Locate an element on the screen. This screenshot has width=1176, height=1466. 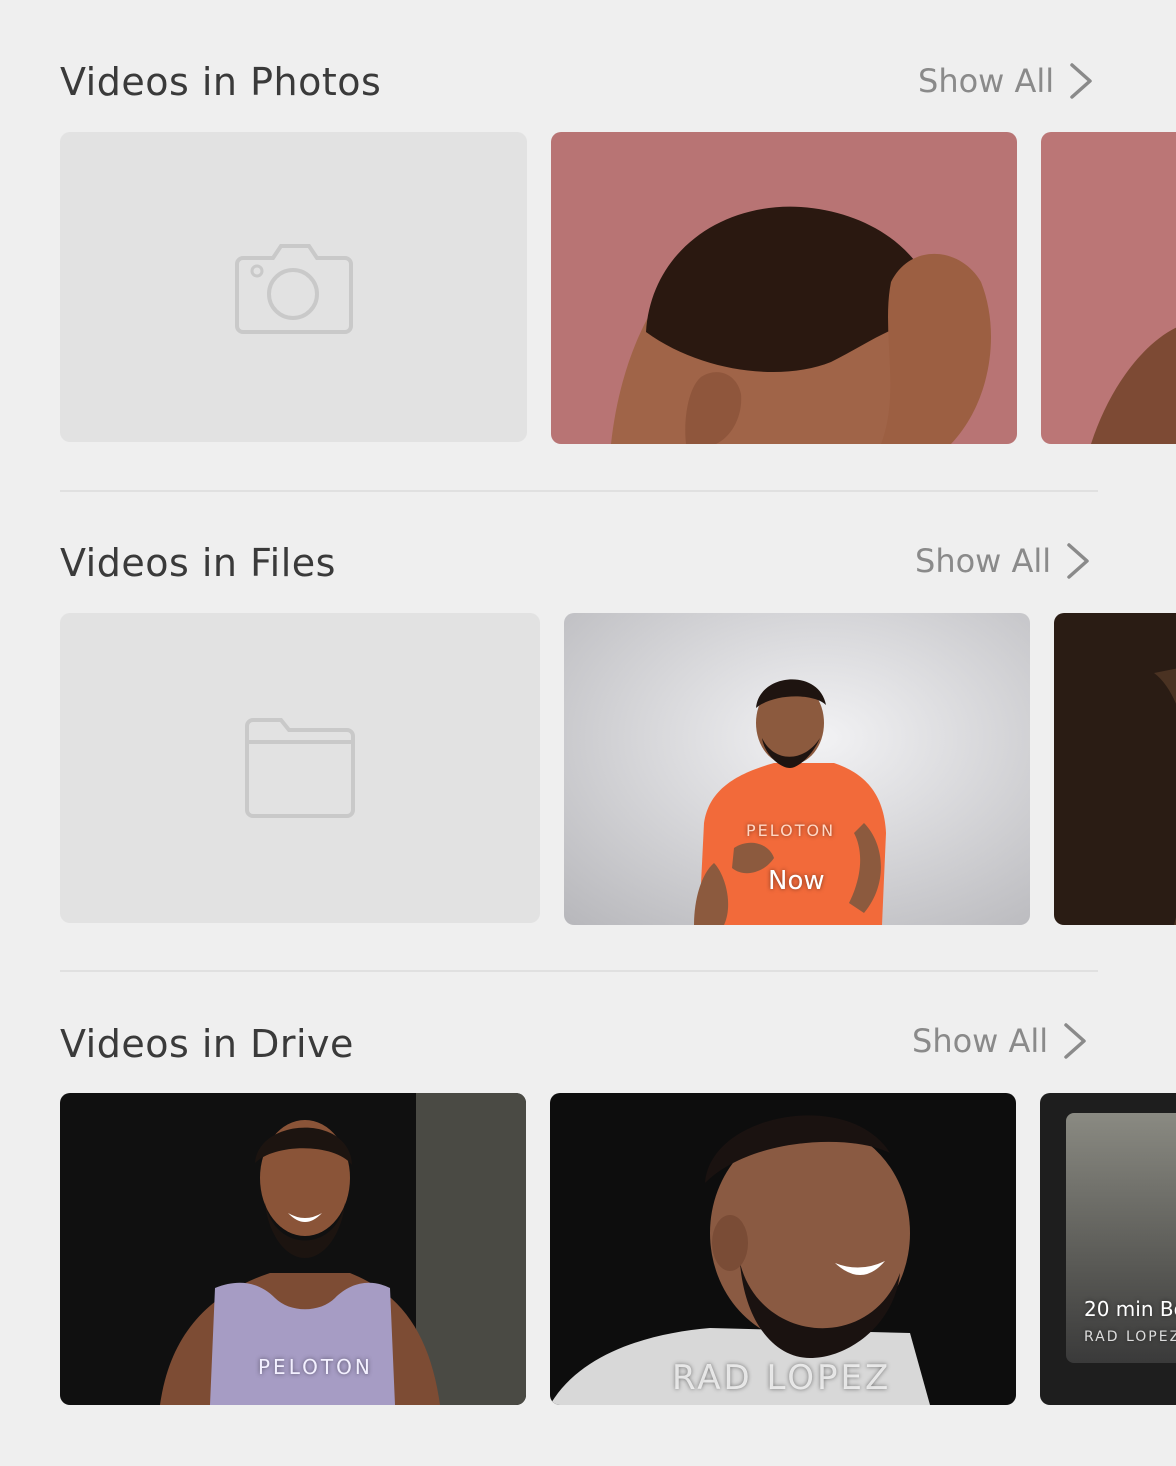
drive-video-tile-2: RAD LOPEZ is located at coordinates (783, 1249).